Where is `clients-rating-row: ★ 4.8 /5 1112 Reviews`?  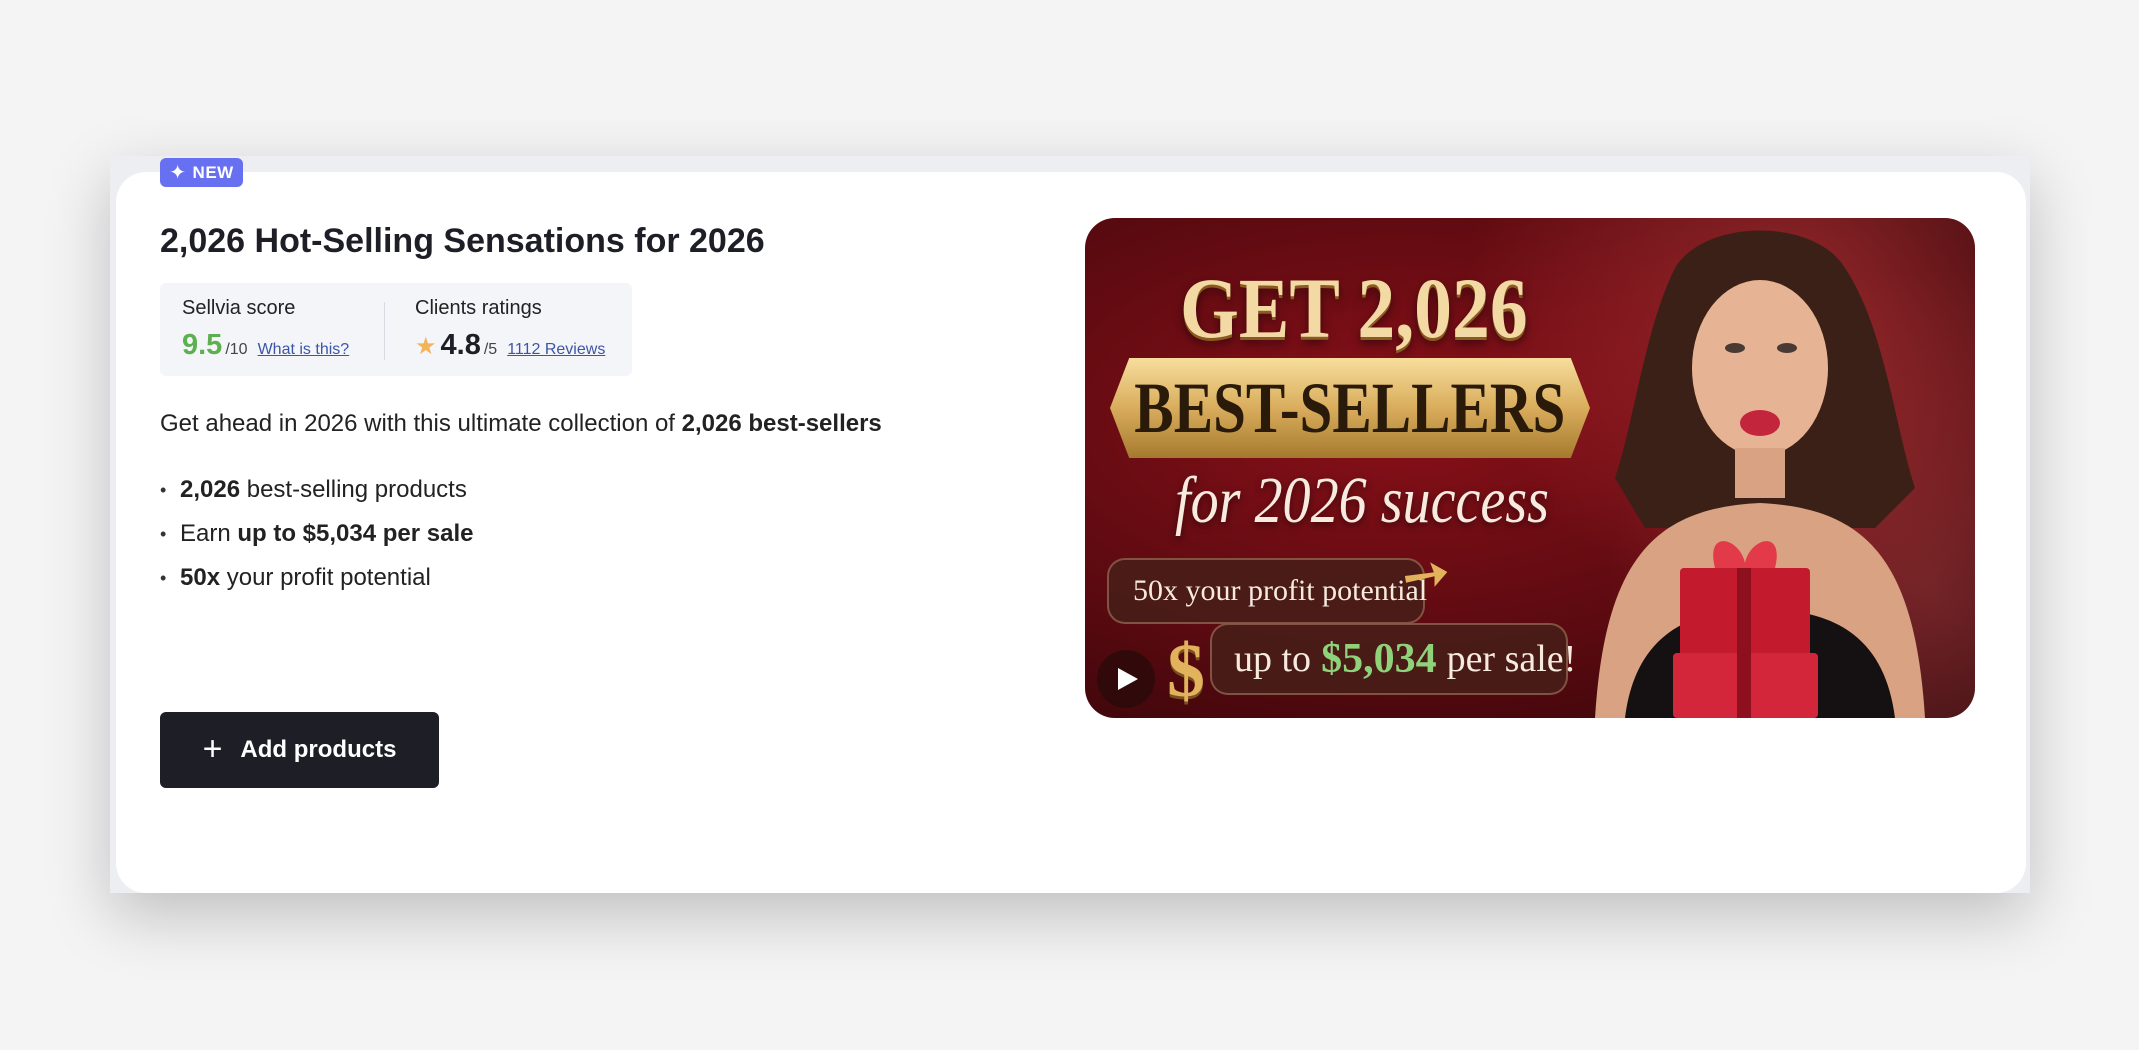 clients-rating-row: ★ 4.8 /5 1112 Reviews is located at coordinates (510, 345).